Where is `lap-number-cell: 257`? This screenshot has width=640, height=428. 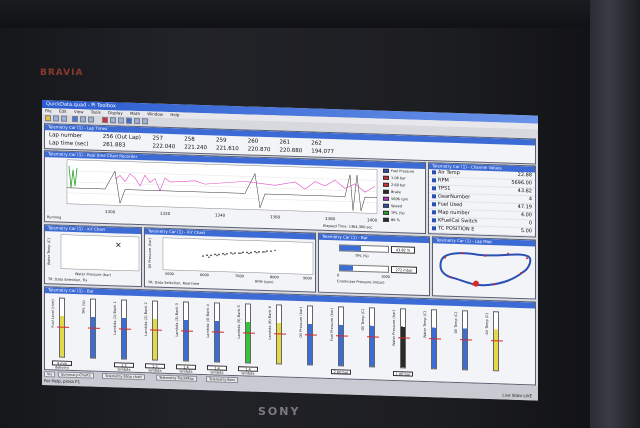 lap-number-cell: 257 is located at coordinates (158, 138).